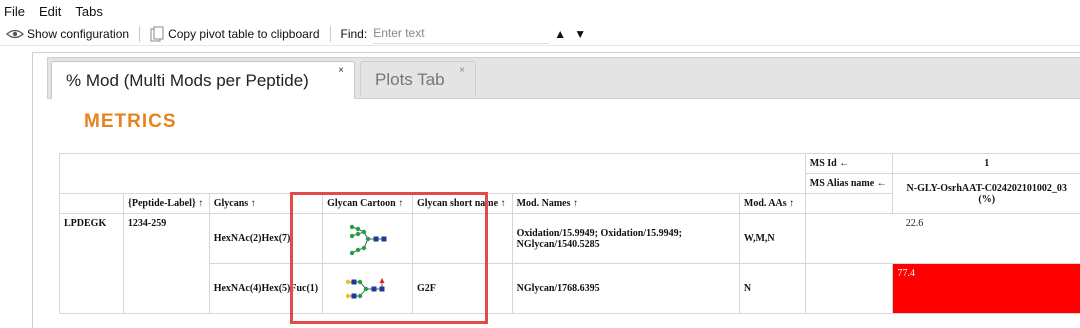 The image size is (1080, 328). I want to click on value-text: 22.6, so click(914, 223).